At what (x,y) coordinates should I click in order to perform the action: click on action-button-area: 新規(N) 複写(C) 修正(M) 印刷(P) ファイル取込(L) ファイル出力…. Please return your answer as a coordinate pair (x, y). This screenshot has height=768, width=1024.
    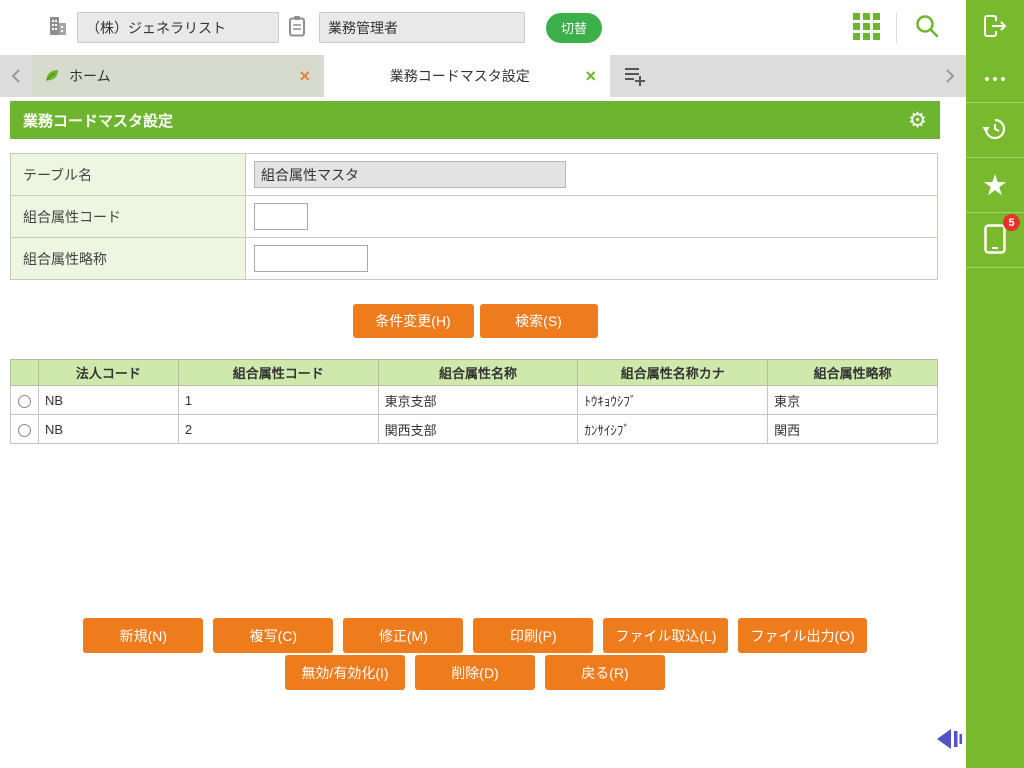
    Looking at the image, I should click on (475, 654).